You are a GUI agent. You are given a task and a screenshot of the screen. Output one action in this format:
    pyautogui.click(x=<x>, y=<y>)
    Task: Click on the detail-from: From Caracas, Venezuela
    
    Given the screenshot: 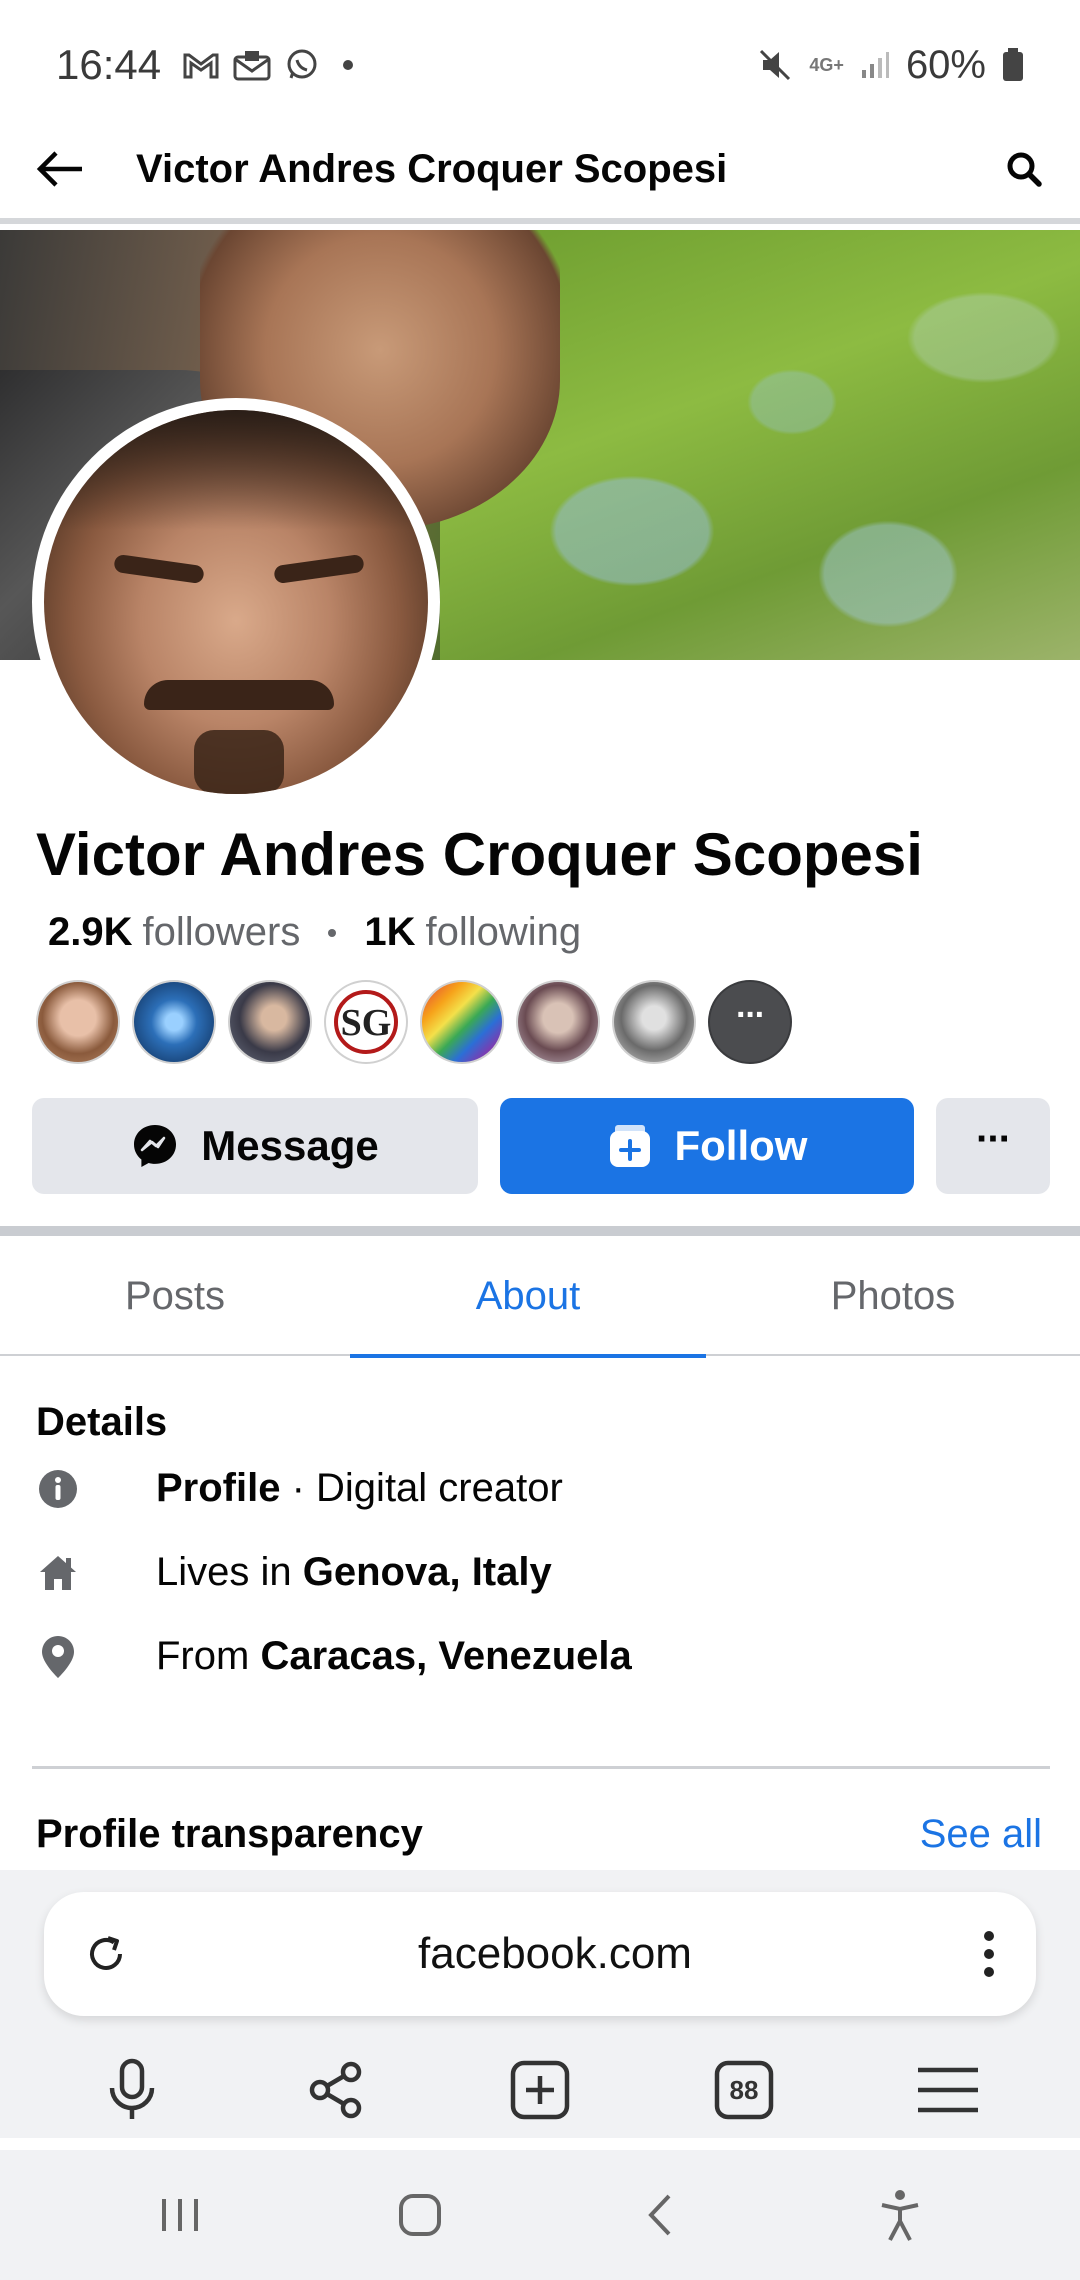 What is the action you would take?
    pyautogui.click(x=334, y=1656)
    